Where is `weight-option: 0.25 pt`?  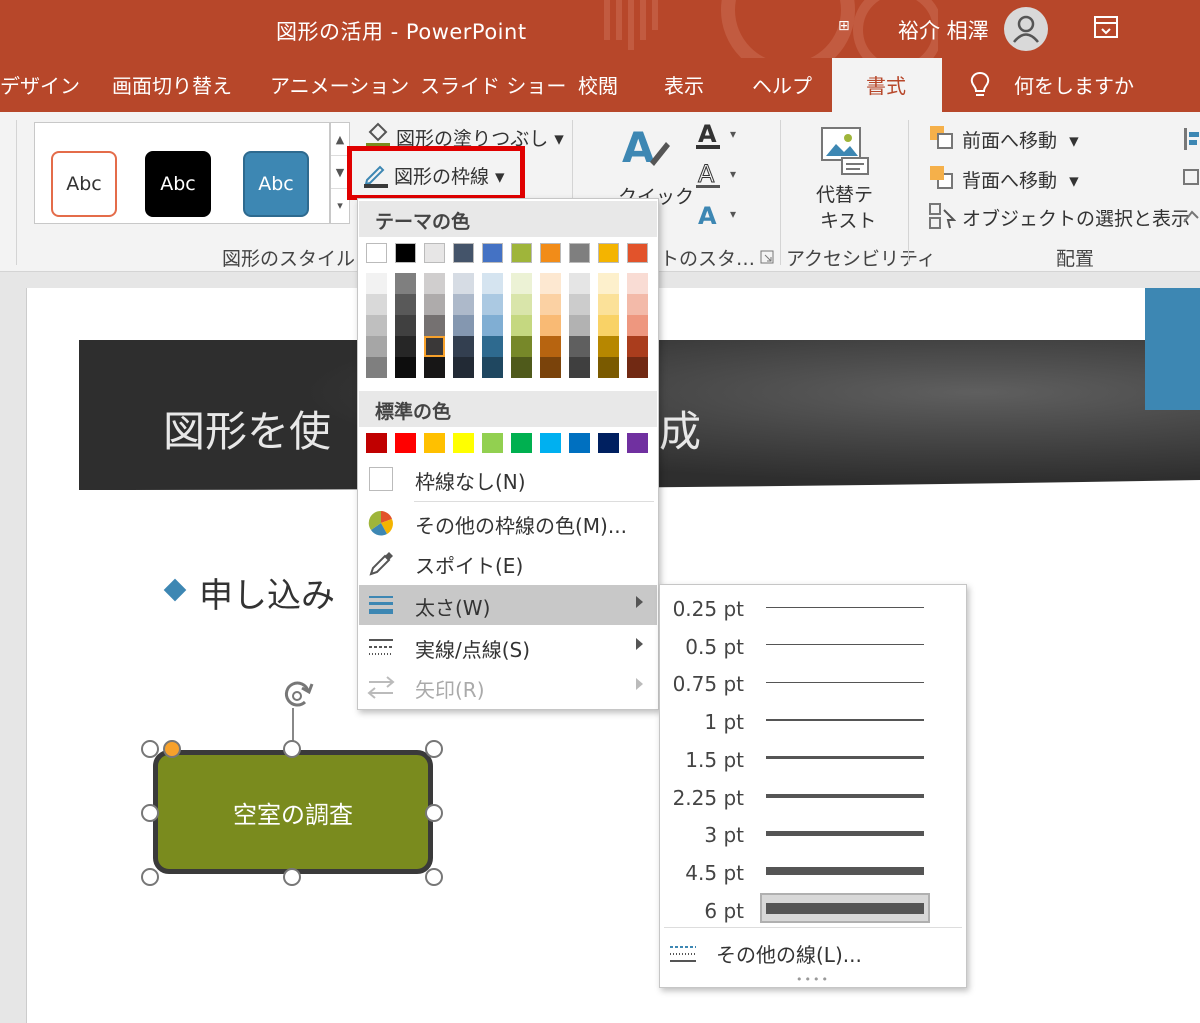
weight-option: 0.25 pt is located at coordinates (813, 608).